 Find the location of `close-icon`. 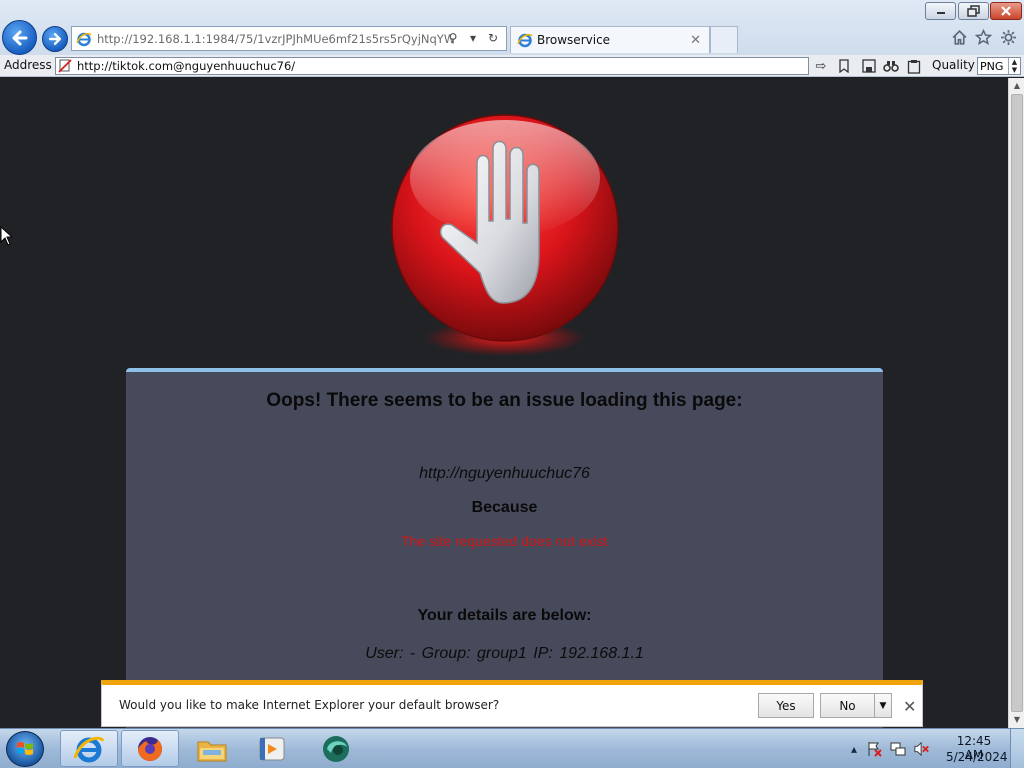

close-icon is located at coordinates (1006, 11).